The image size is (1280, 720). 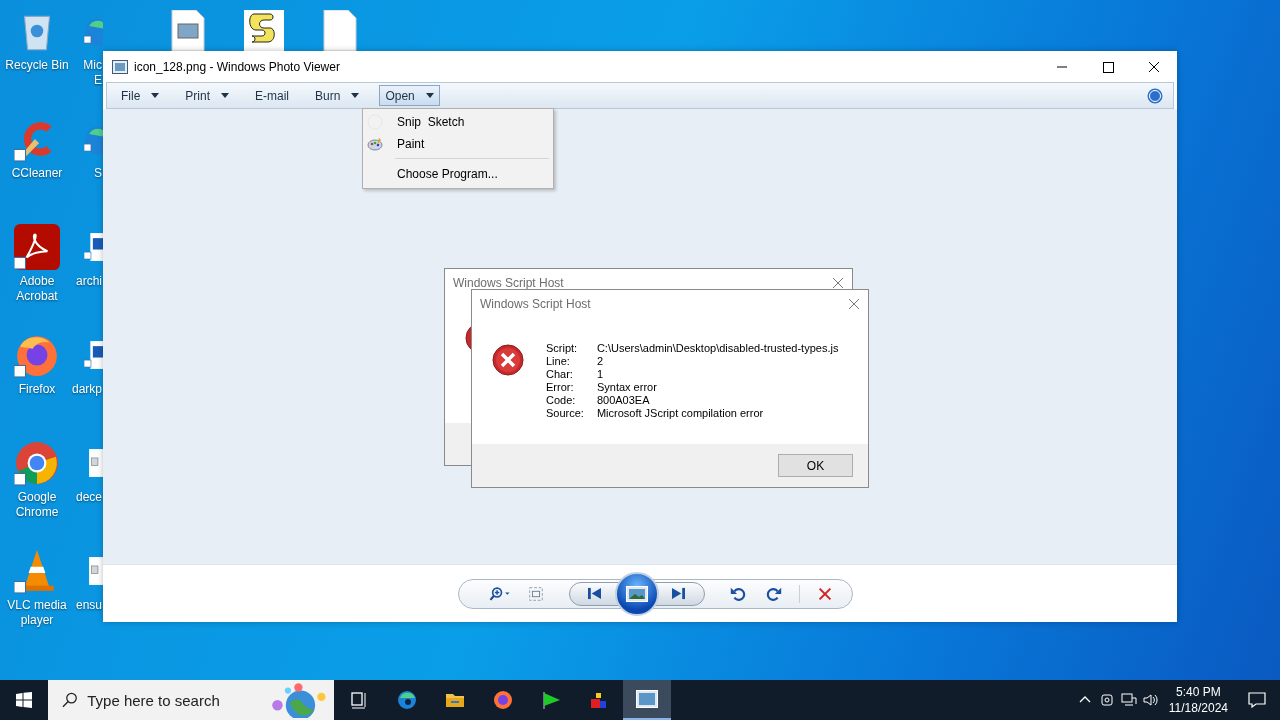 I want to click on browser-circle-icon, so click(x=37, y=463).